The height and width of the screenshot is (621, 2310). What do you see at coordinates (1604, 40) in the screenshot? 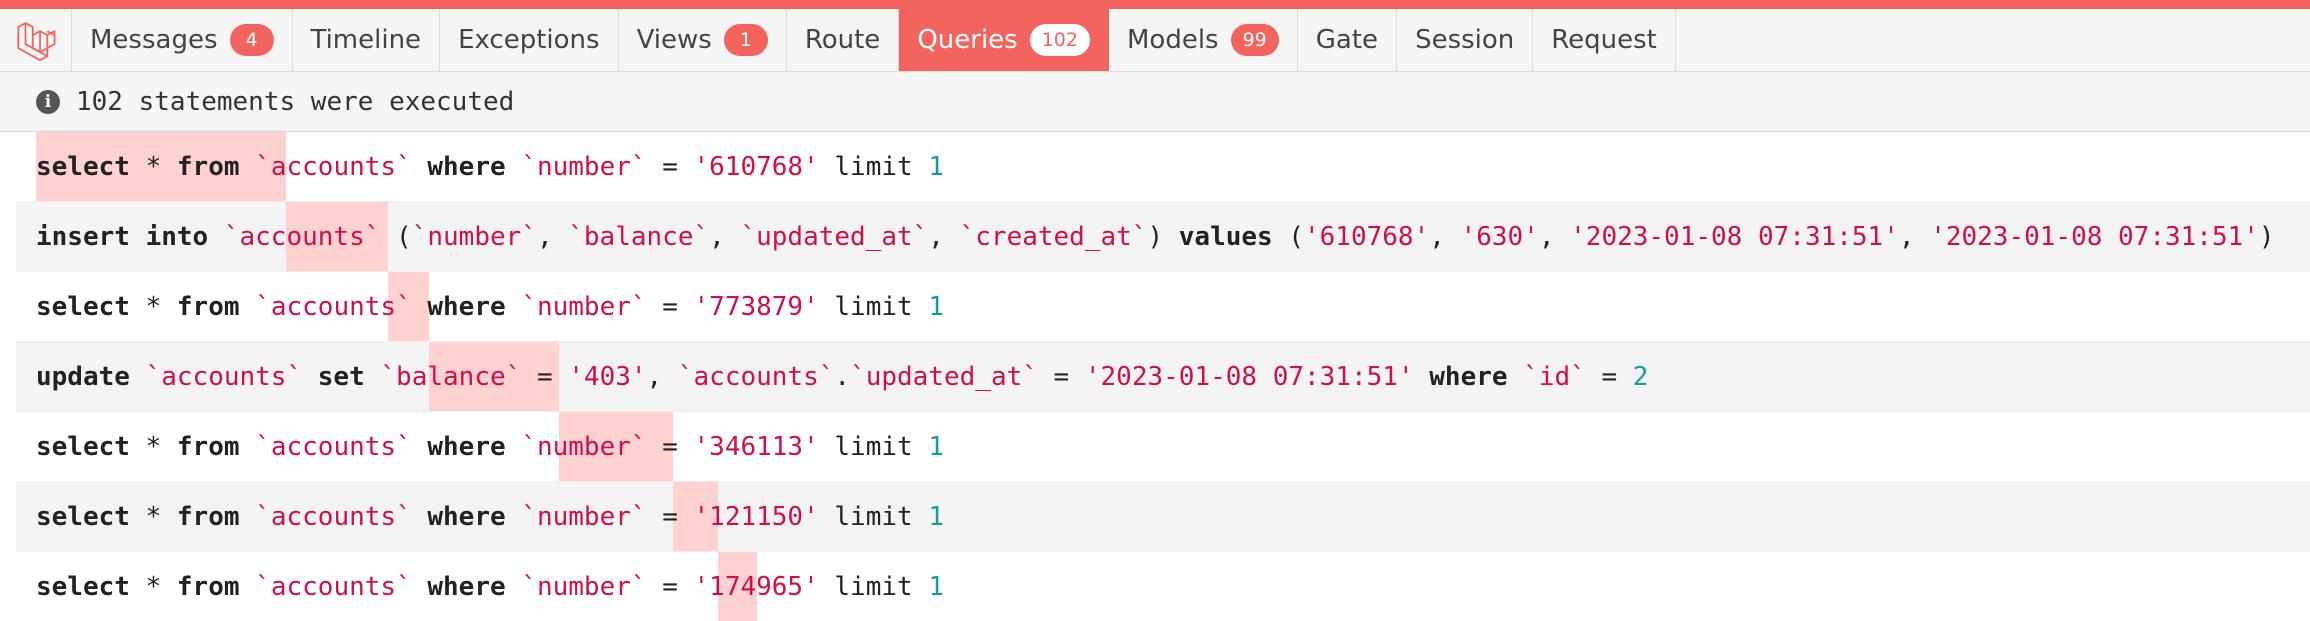
I see `tab-request: Request` at bounding box center [1604, 40].